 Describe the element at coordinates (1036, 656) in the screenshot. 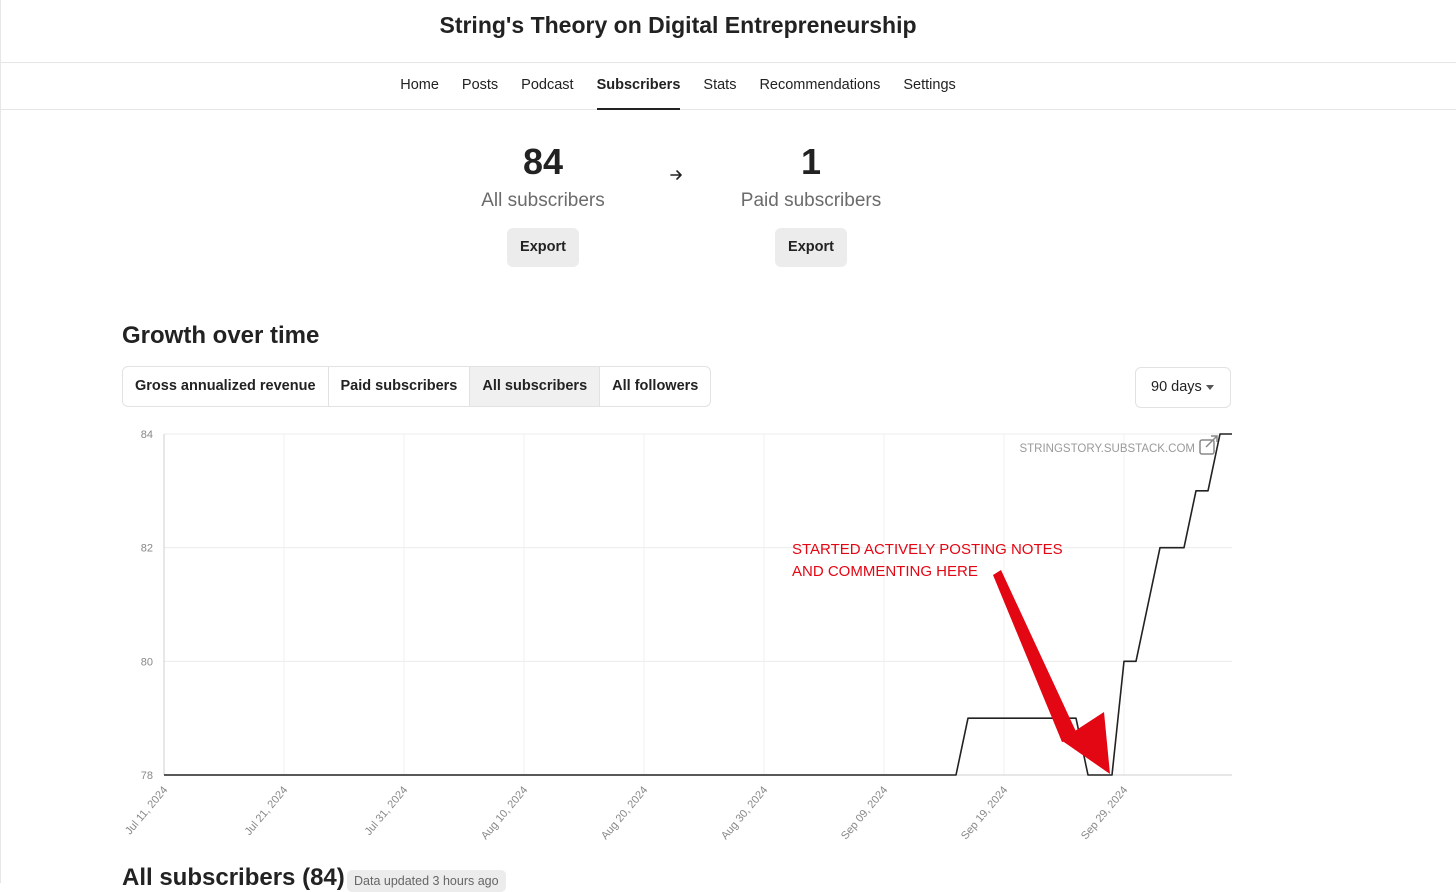

I see `annotation-arrow-shaft` at that location.